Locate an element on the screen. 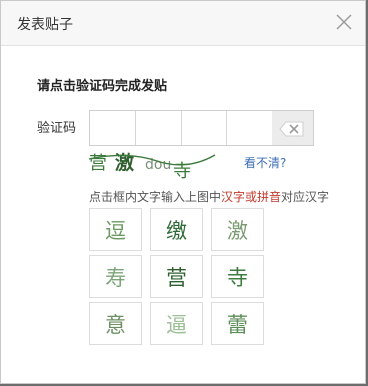 The height and width of the screenshot is (386, 368). char-cell: 营 is located at coordinates (176, 276).